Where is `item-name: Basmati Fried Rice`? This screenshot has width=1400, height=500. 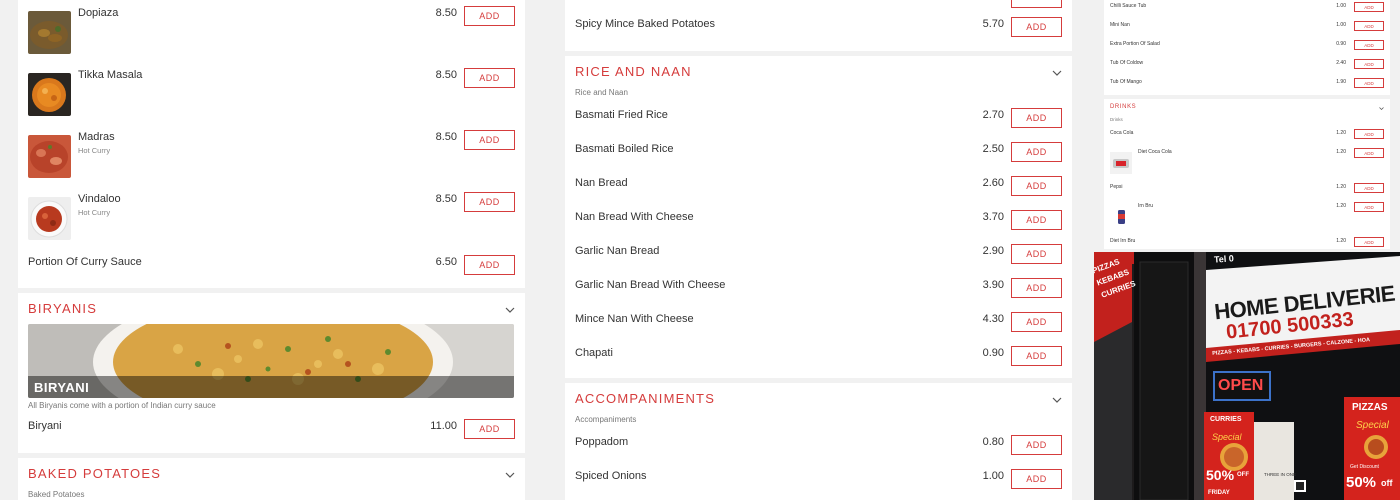
item-name: Basmati Fried Rice is located at coordinates (621, 115).